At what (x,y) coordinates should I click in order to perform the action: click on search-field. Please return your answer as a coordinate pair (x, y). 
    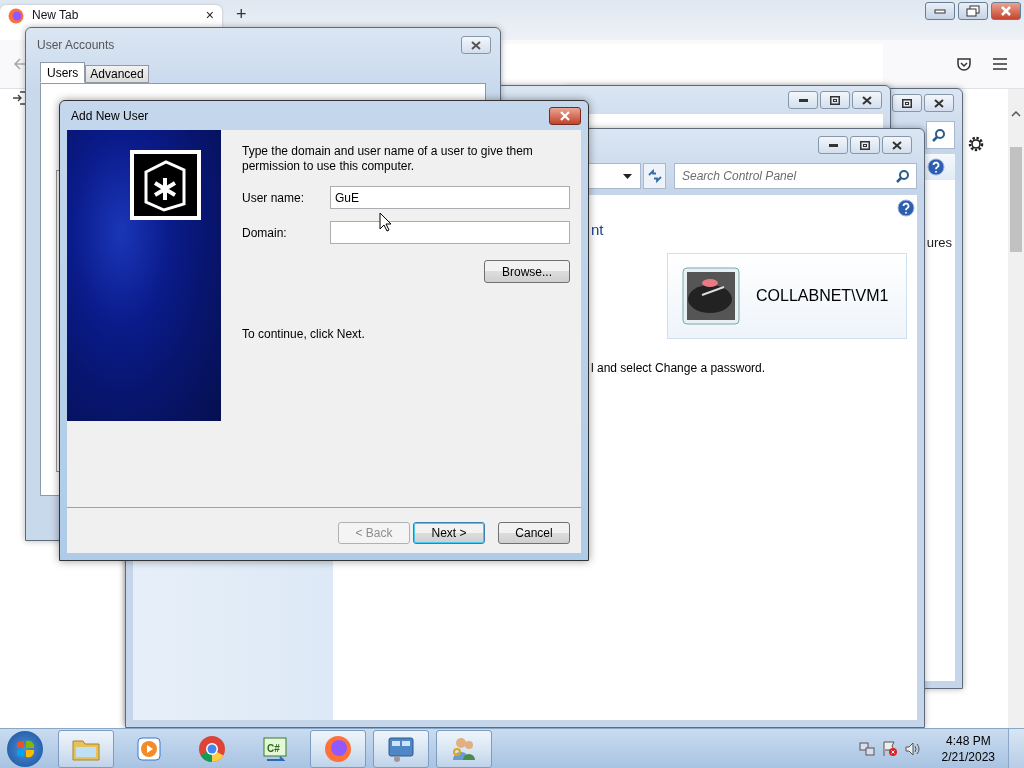
    Looking at the image, I should click on (940, 135).